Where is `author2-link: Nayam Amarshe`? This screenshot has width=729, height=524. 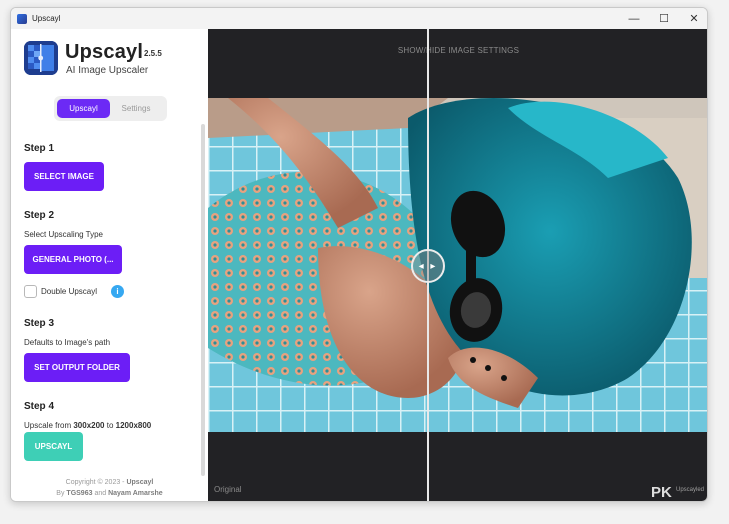
author2-link: Nayam Amarshe is located at coordinates (135, 493).